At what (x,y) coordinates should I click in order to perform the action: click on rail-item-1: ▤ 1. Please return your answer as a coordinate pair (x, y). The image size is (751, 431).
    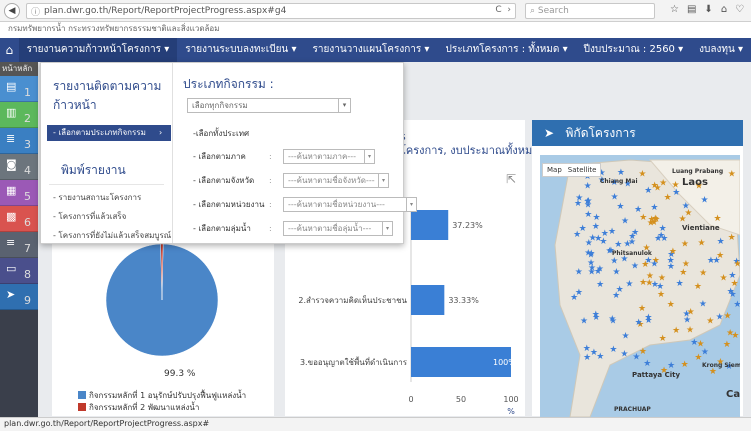
    Looking at the image, I should click on (19, 89).